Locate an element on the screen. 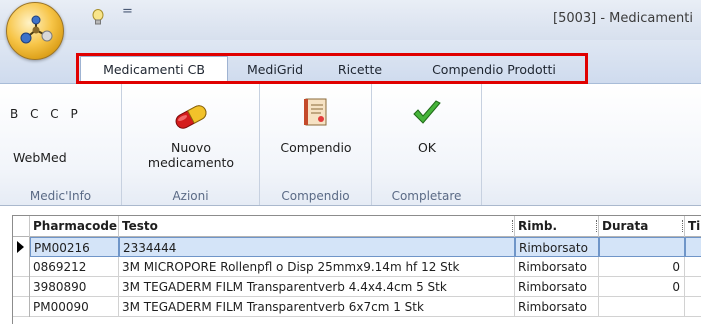 The height and width of the screenshot is (324, 701). group-compendio: Compendio Compendio is located at coordinates (316, 144).